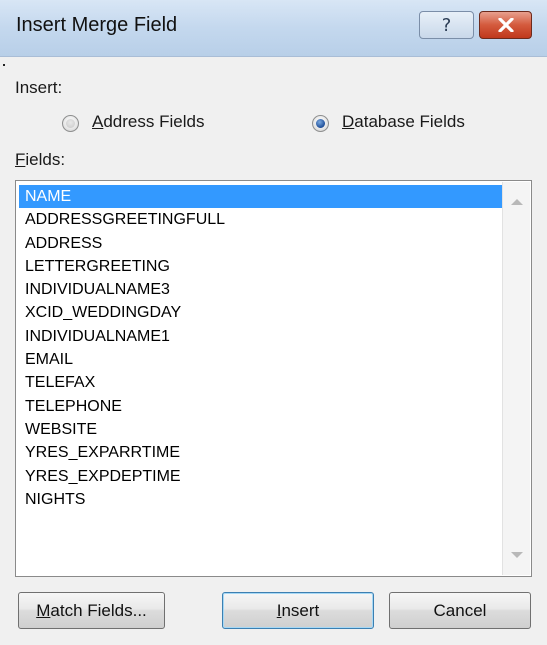 This screenshot has width=547, height=645. I want to click on field-item-yres_expdeptime: YRES_EXPDEPTIME, so click(260, 476).